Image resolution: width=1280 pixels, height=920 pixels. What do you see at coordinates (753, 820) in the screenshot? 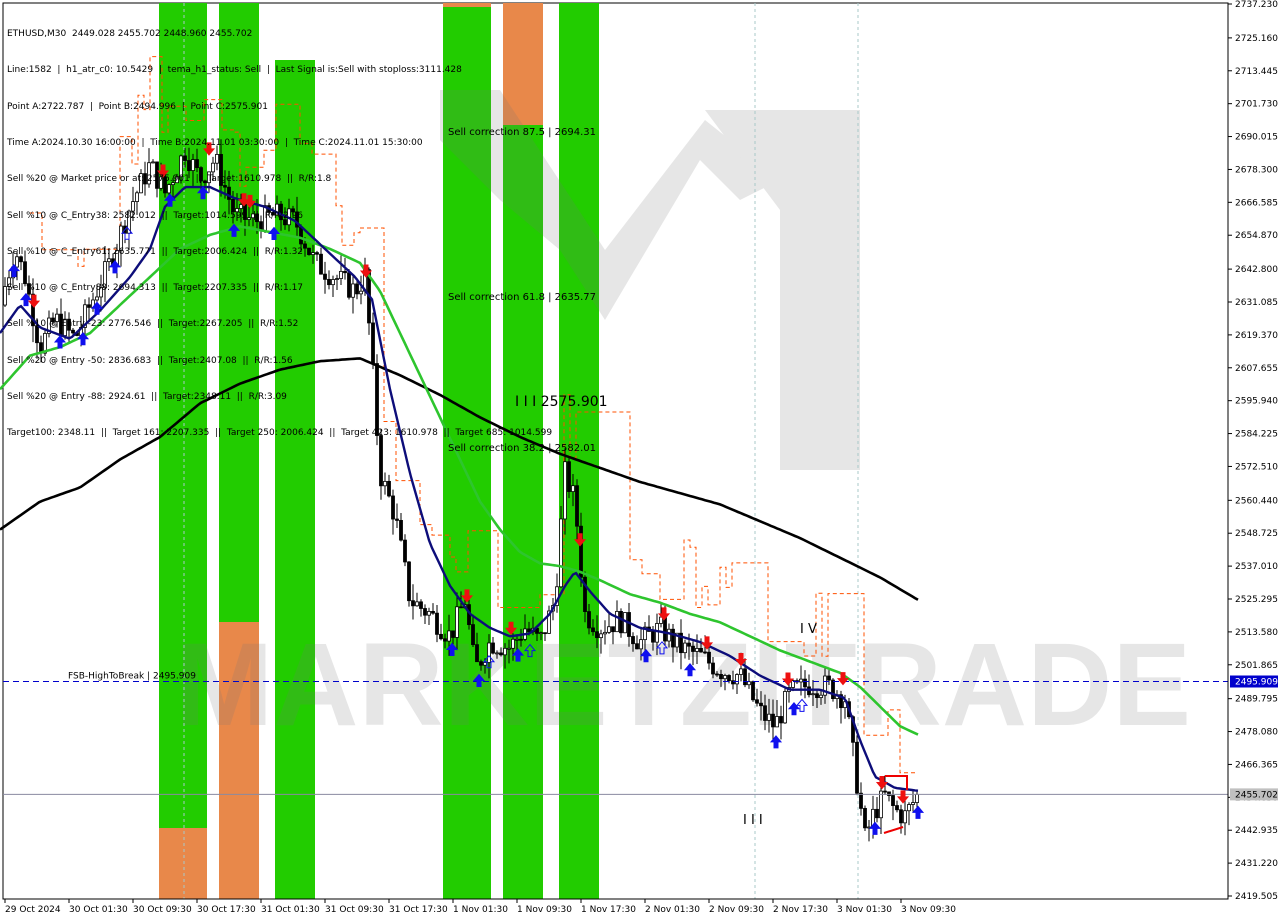
I see `wave-iii-label: I I I` at bounding box center [753, 820].